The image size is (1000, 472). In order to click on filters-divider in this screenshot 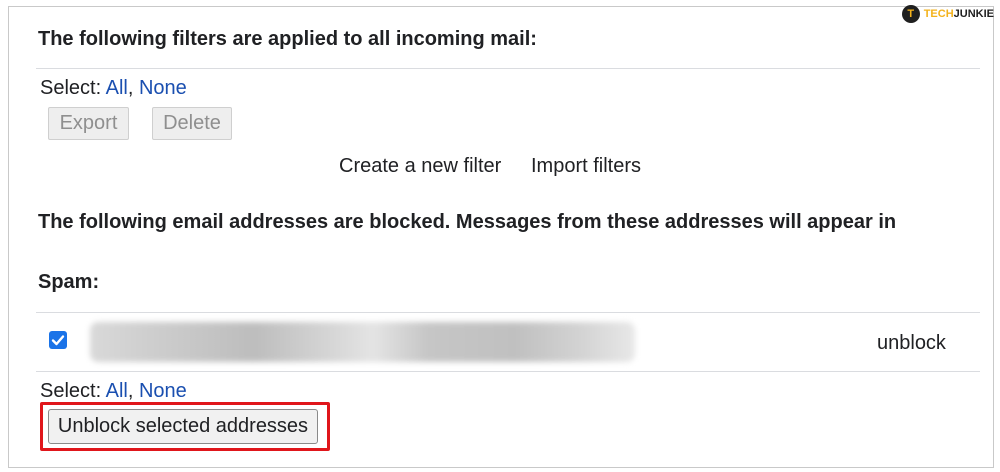, I will do `click(508, 68)`.